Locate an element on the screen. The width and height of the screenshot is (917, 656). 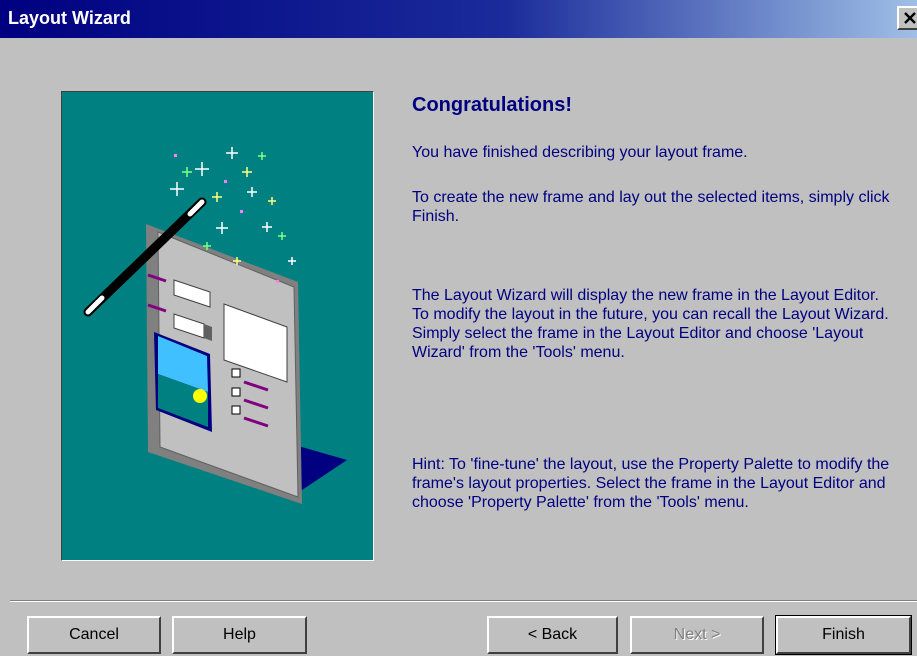
next-button: Next > is located at coordinates (697, 635).